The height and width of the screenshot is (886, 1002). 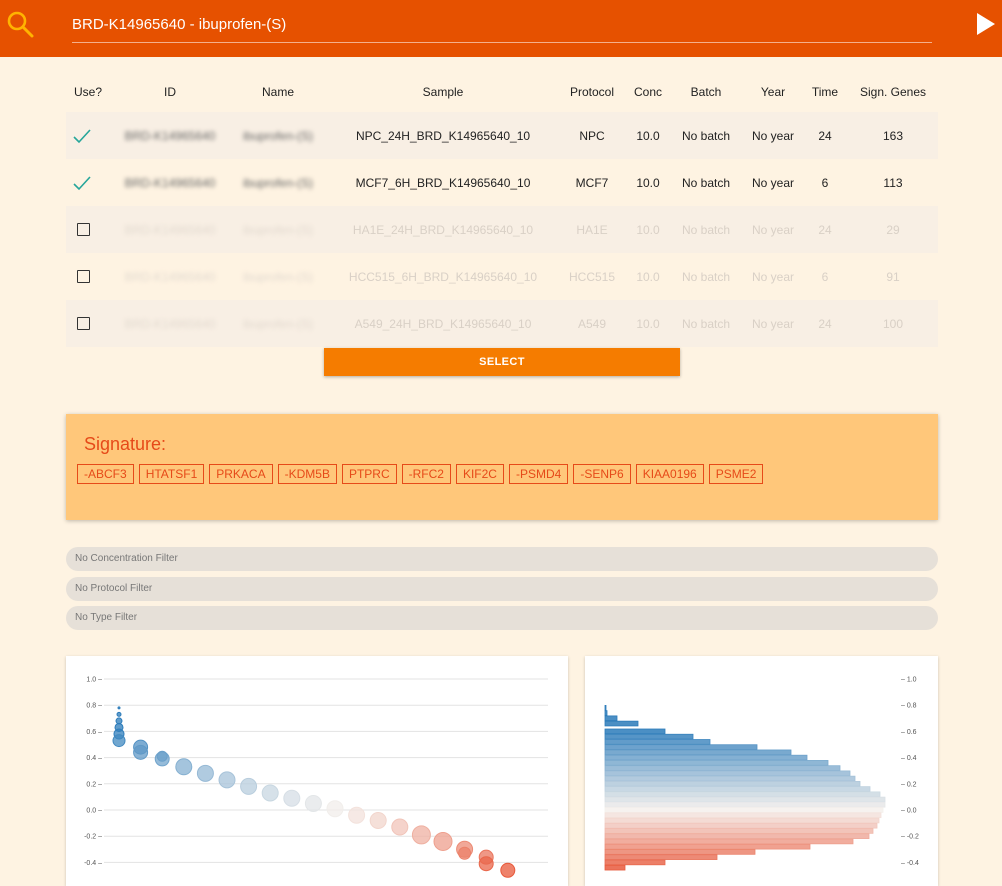 What do you see at coordinates (502, 28) in the screenshot?
I see `search-input: BRD-K14965640 - ibuprofen-(S)` at bounding box center [502, 28].